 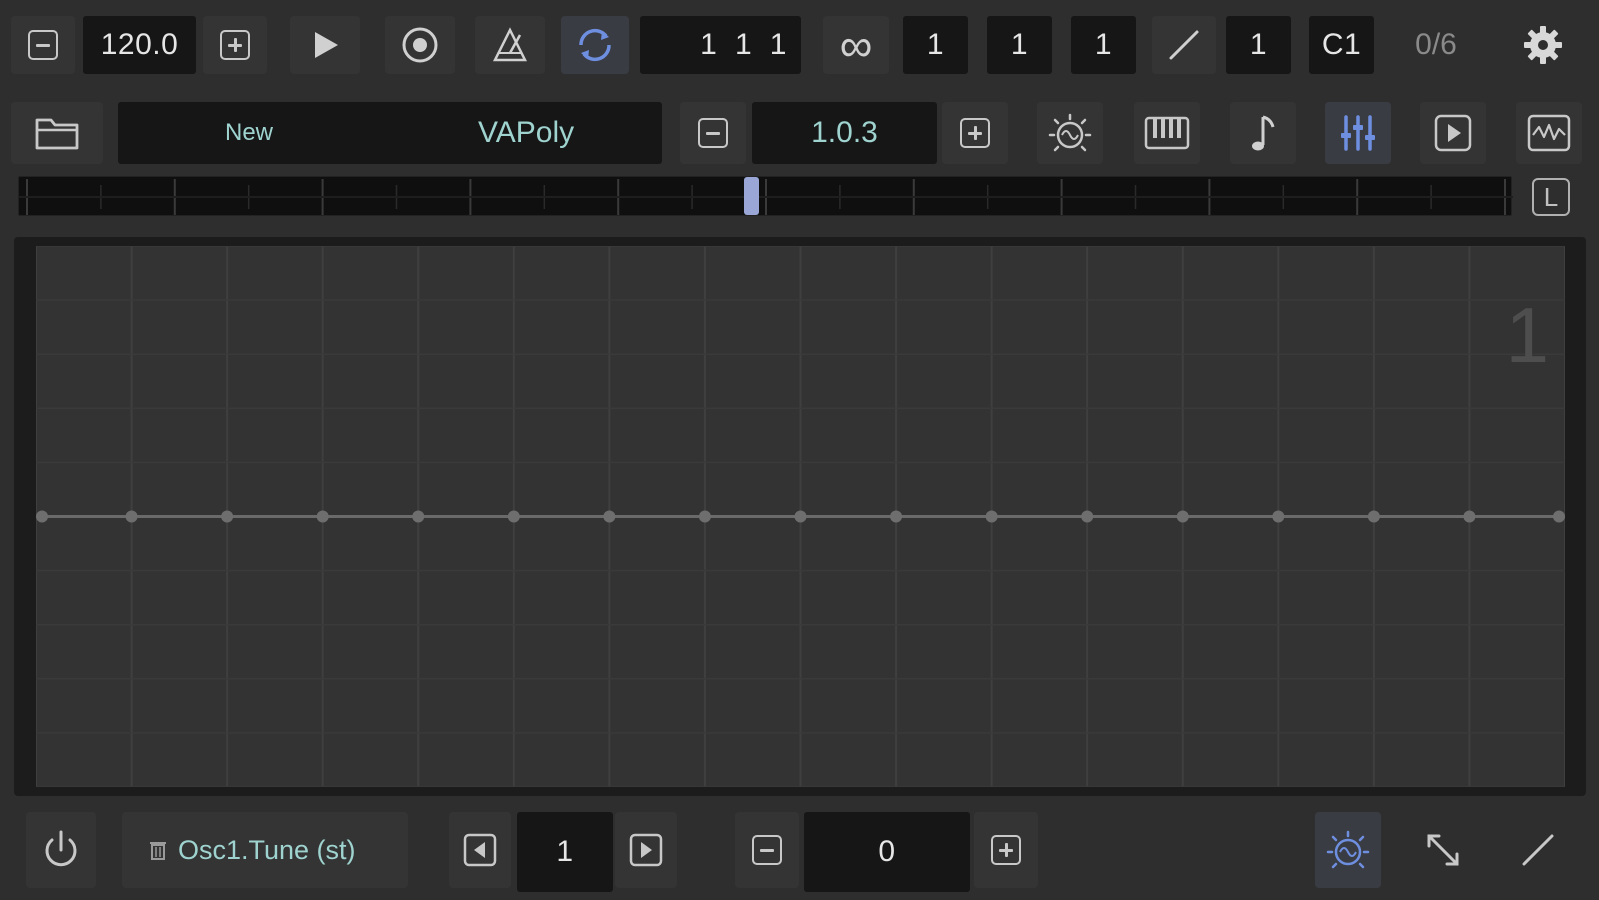 I want to click on gear-icon, so click(x=1543, y=45).